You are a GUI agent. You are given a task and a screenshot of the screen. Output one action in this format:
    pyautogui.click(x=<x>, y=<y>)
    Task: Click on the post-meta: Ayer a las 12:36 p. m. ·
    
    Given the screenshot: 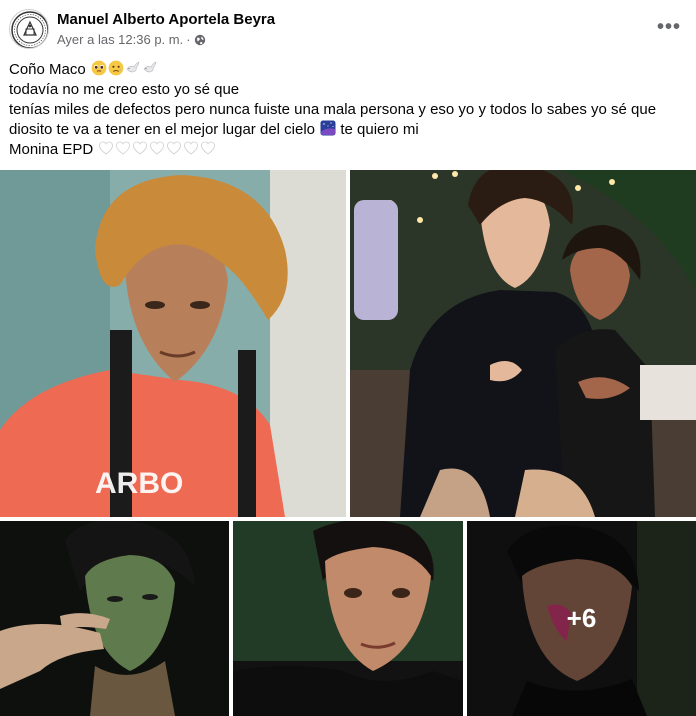 What is the action you would take?
    pyautogui.click(x=131, y=39)
    